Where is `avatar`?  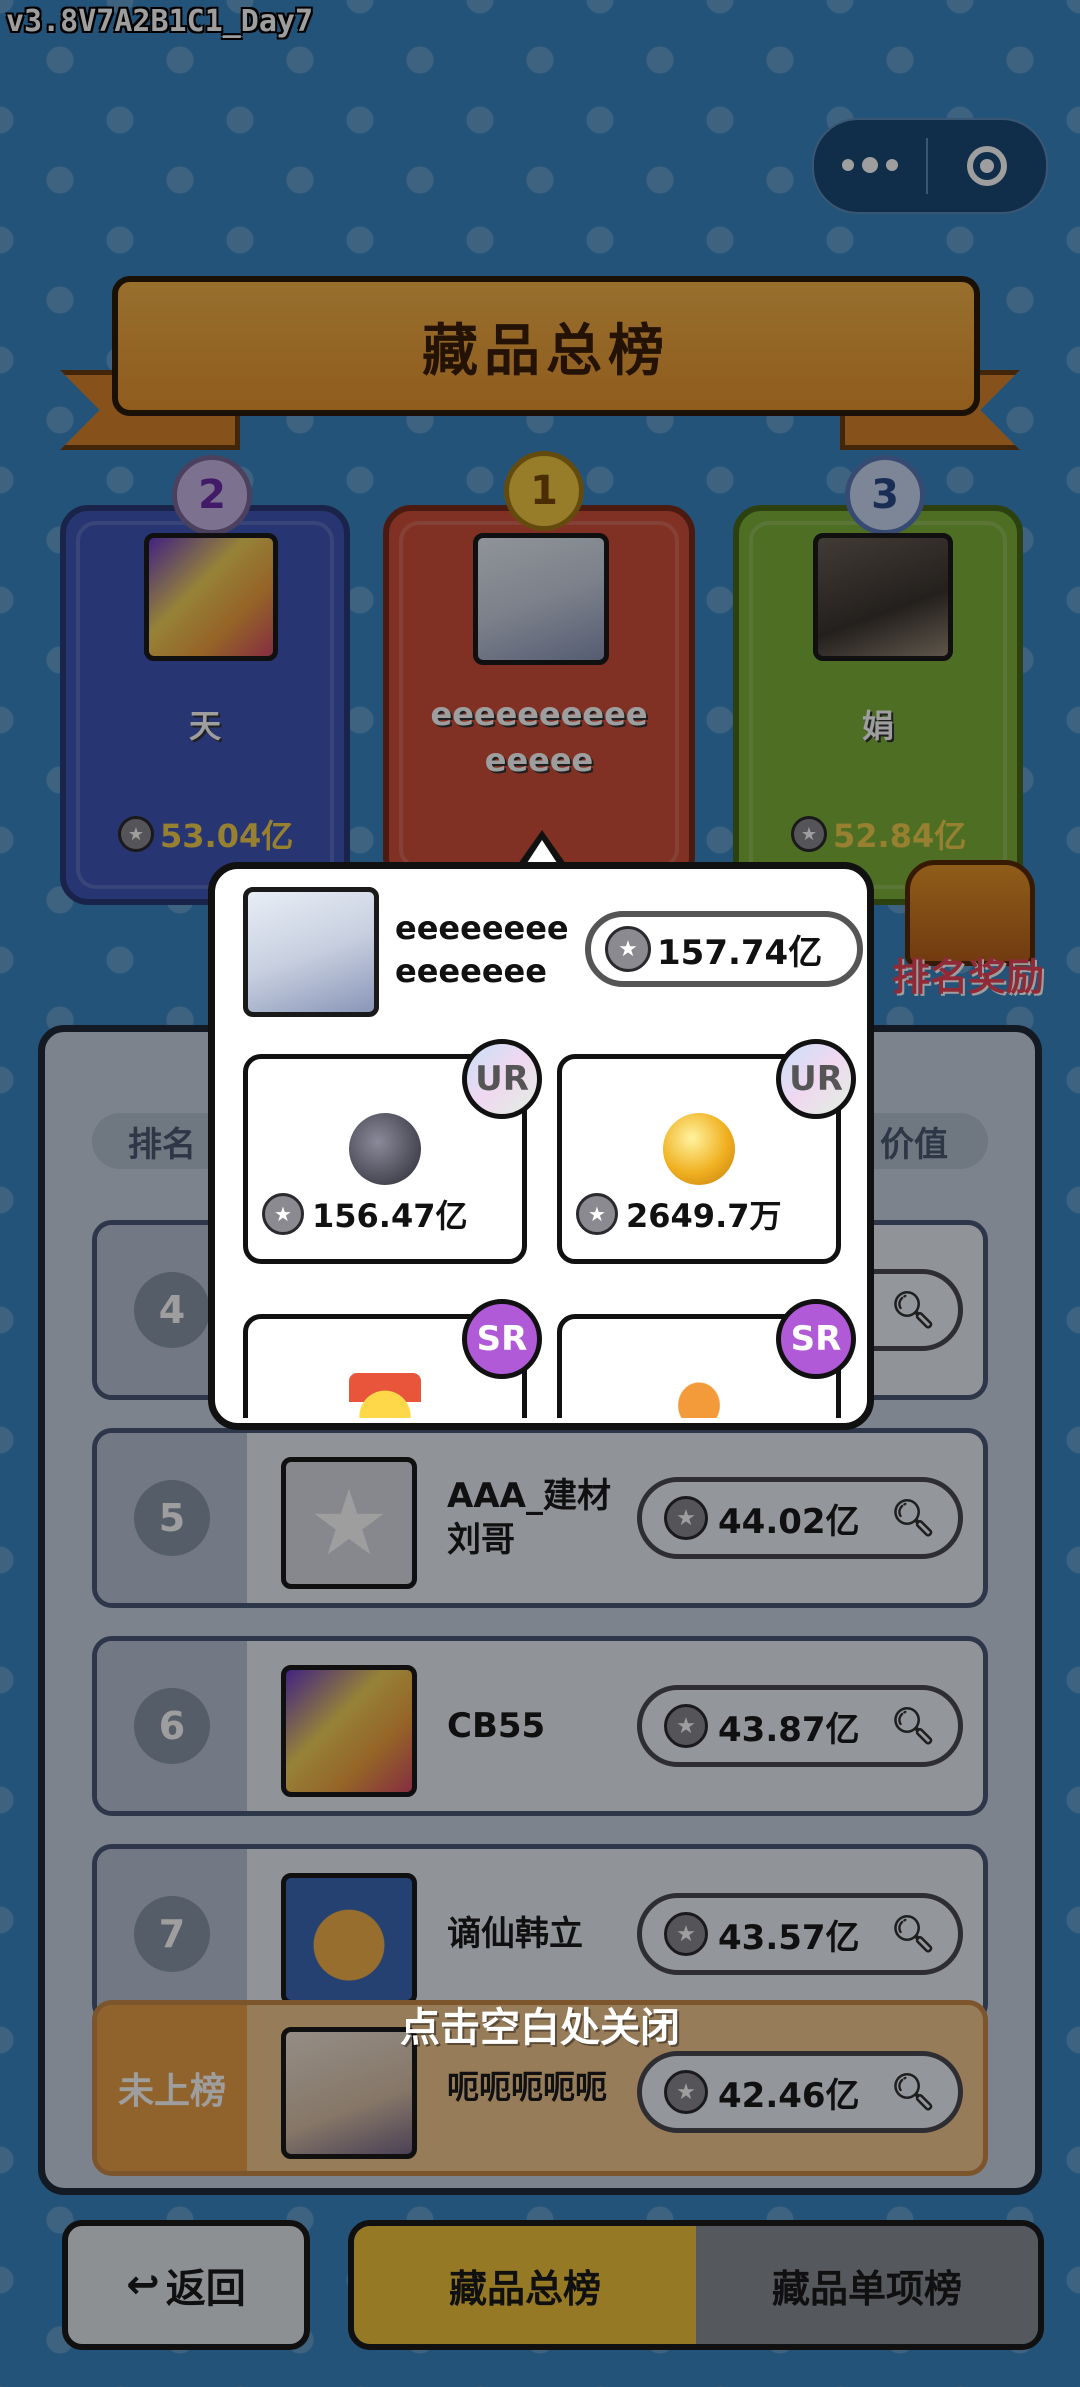
avatar is located at coordinates (311, 952).